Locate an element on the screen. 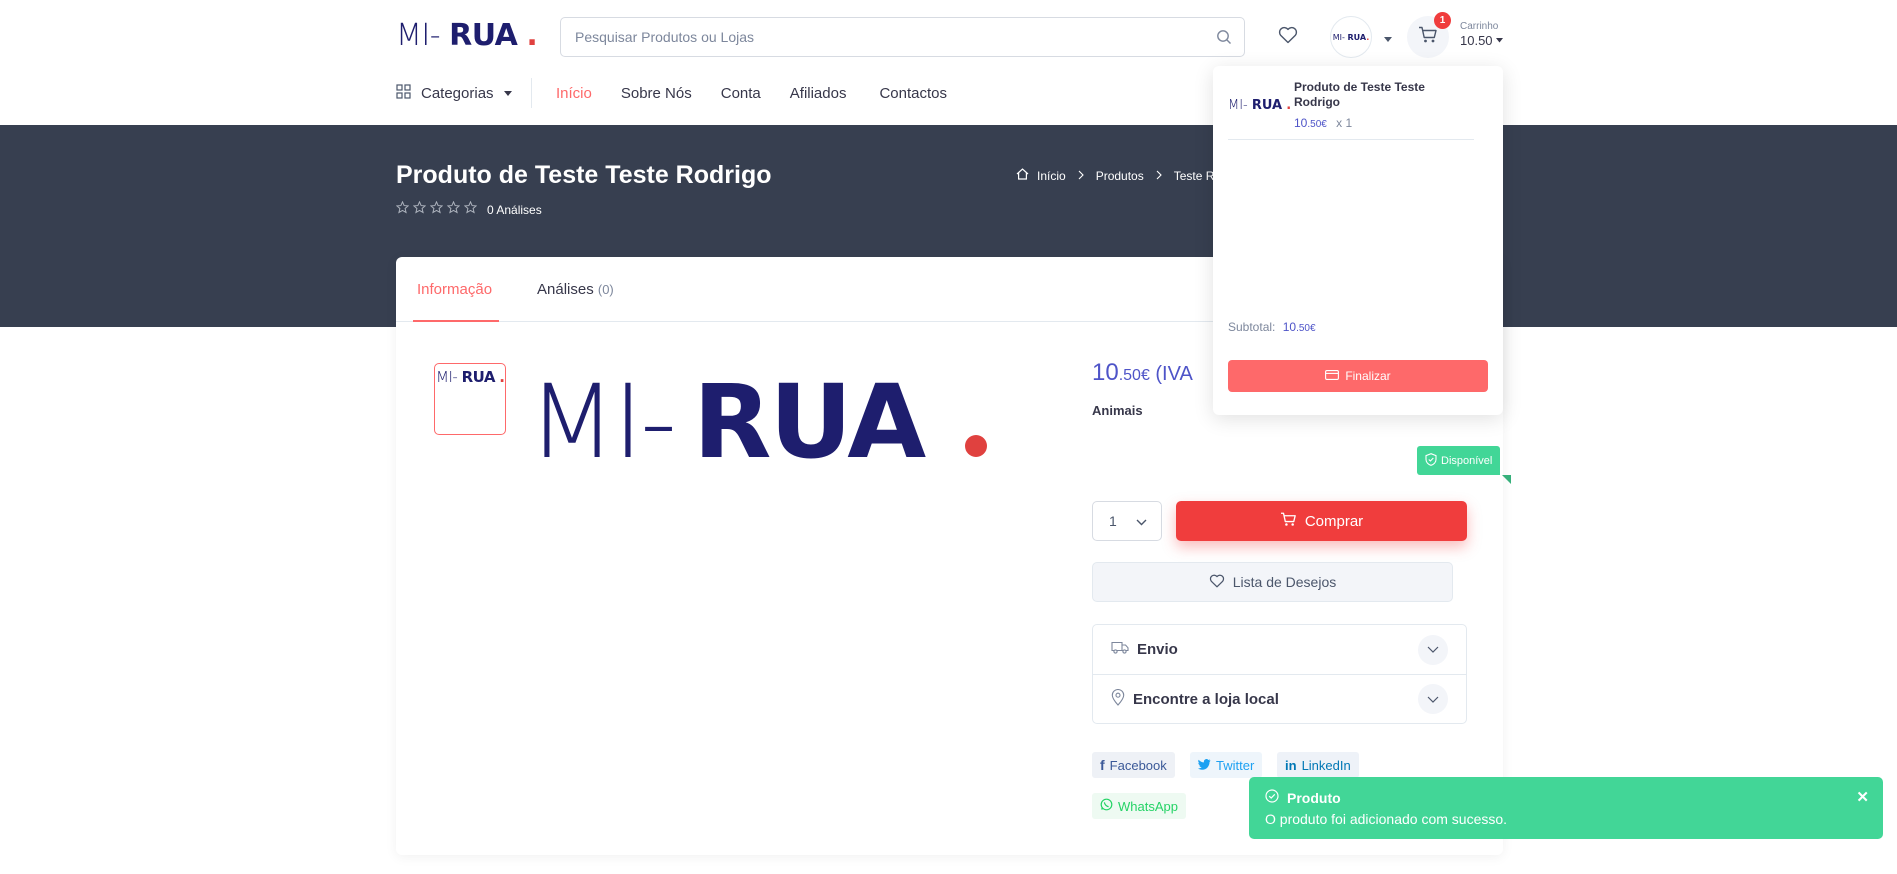 This screenshot has width=1897, height=874. wishlist-button is located at coordinates (1288, 37).